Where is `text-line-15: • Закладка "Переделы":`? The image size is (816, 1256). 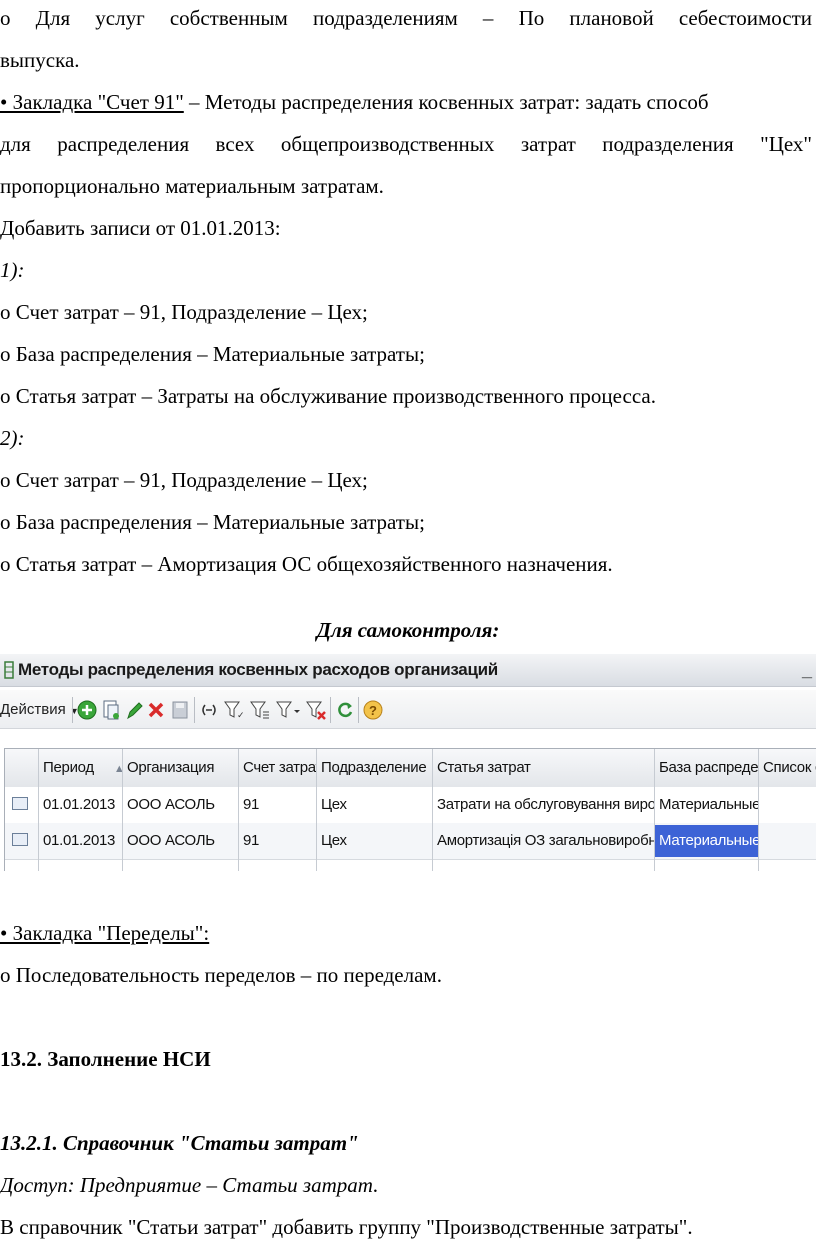
text-line-15: • Закладка "Переделы": is located at coordinates (104, 933).